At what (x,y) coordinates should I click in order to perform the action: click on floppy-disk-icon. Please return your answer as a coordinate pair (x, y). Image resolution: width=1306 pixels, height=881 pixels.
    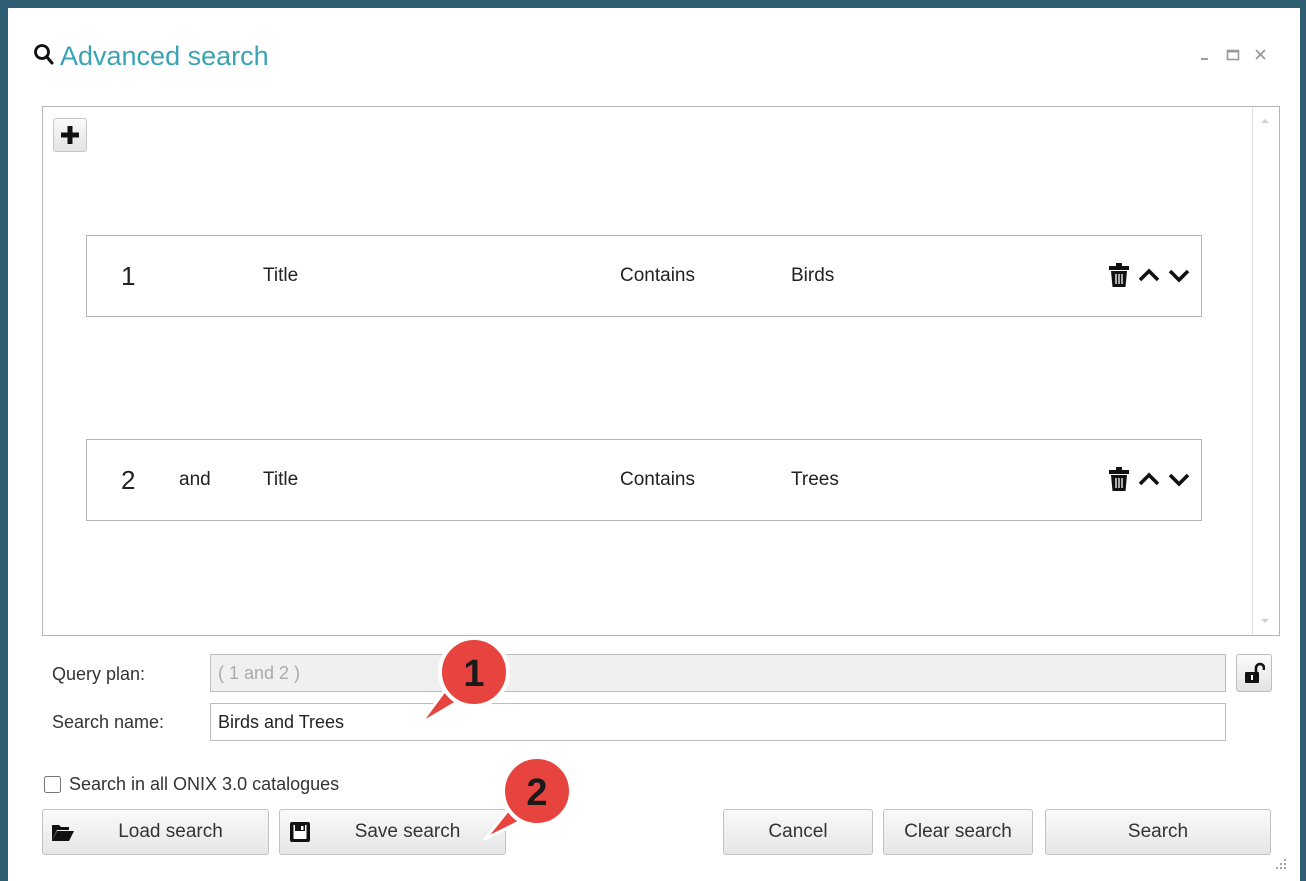
    Looking at the image, I should click on (300, 832).